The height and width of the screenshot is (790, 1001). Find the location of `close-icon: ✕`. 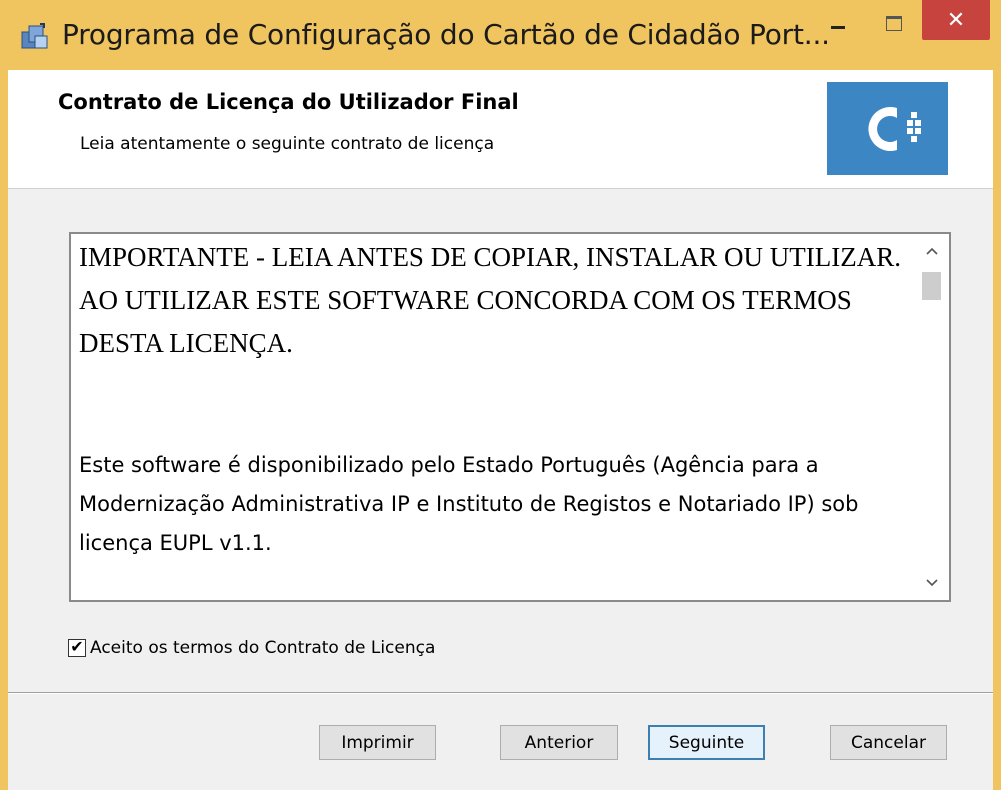

close-icon: ✕ is located at coordinates (956, 20).